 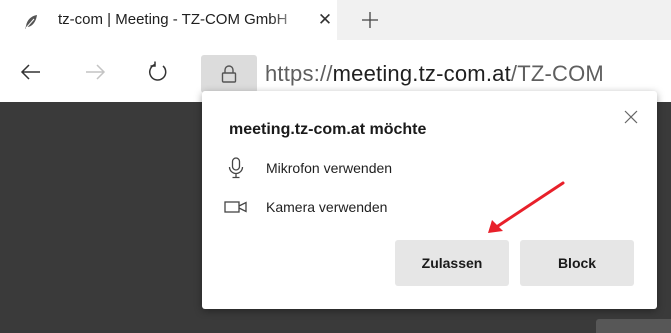 What do you see at coordinates (421, 73) in the screenshot?
I see `url-host: meeting.tz-com.at` at bounding box center [421, 73].